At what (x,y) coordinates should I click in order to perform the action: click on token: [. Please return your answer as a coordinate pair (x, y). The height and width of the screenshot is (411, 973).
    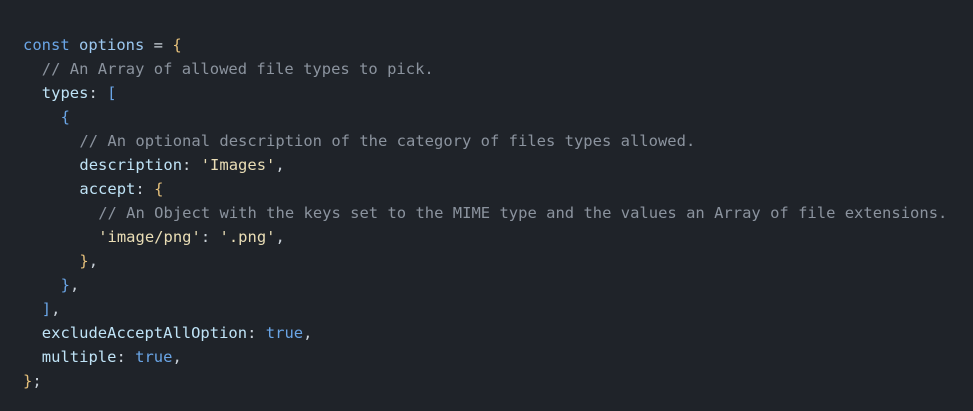
    Looking at the image, I should click on (112, 93).